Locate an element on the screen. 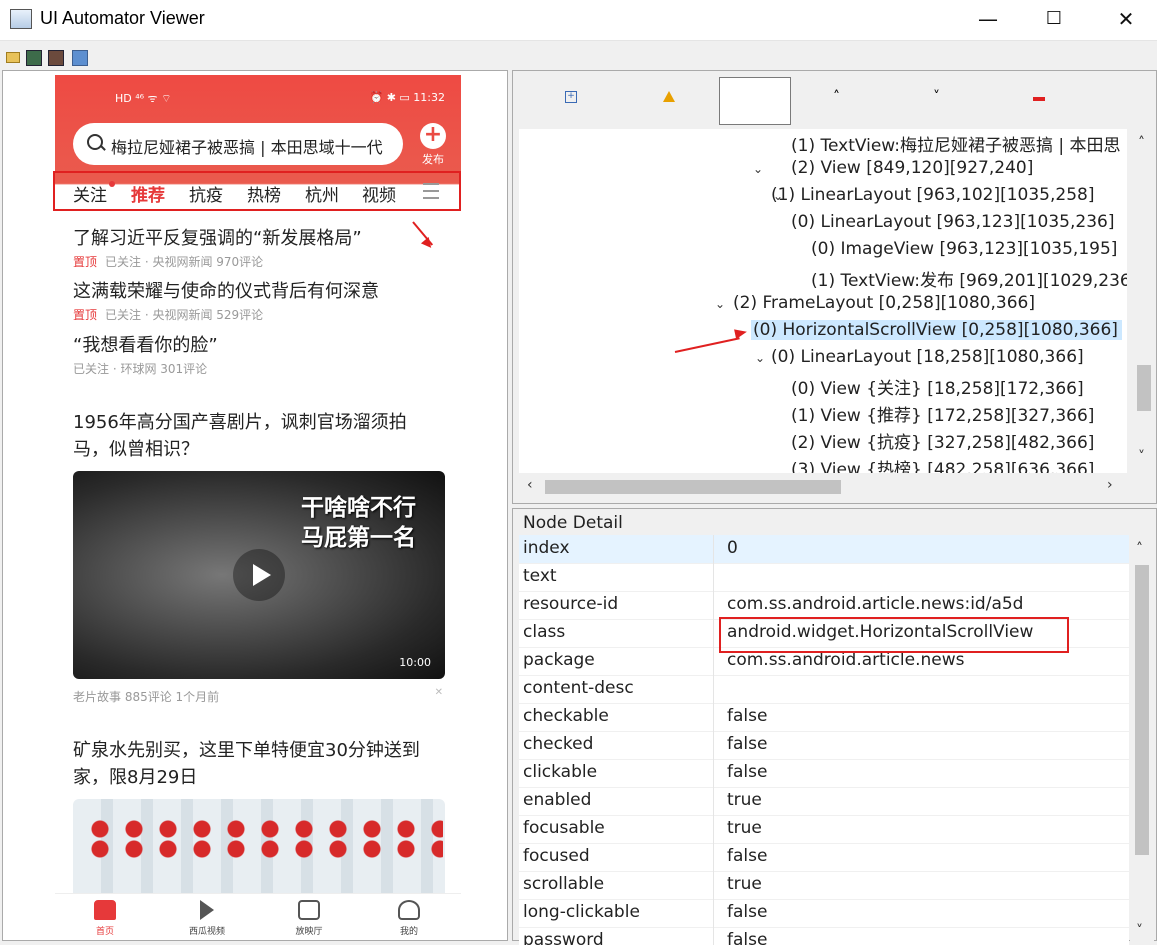  device-screenshot-icon is located at coordinates (34, 58).